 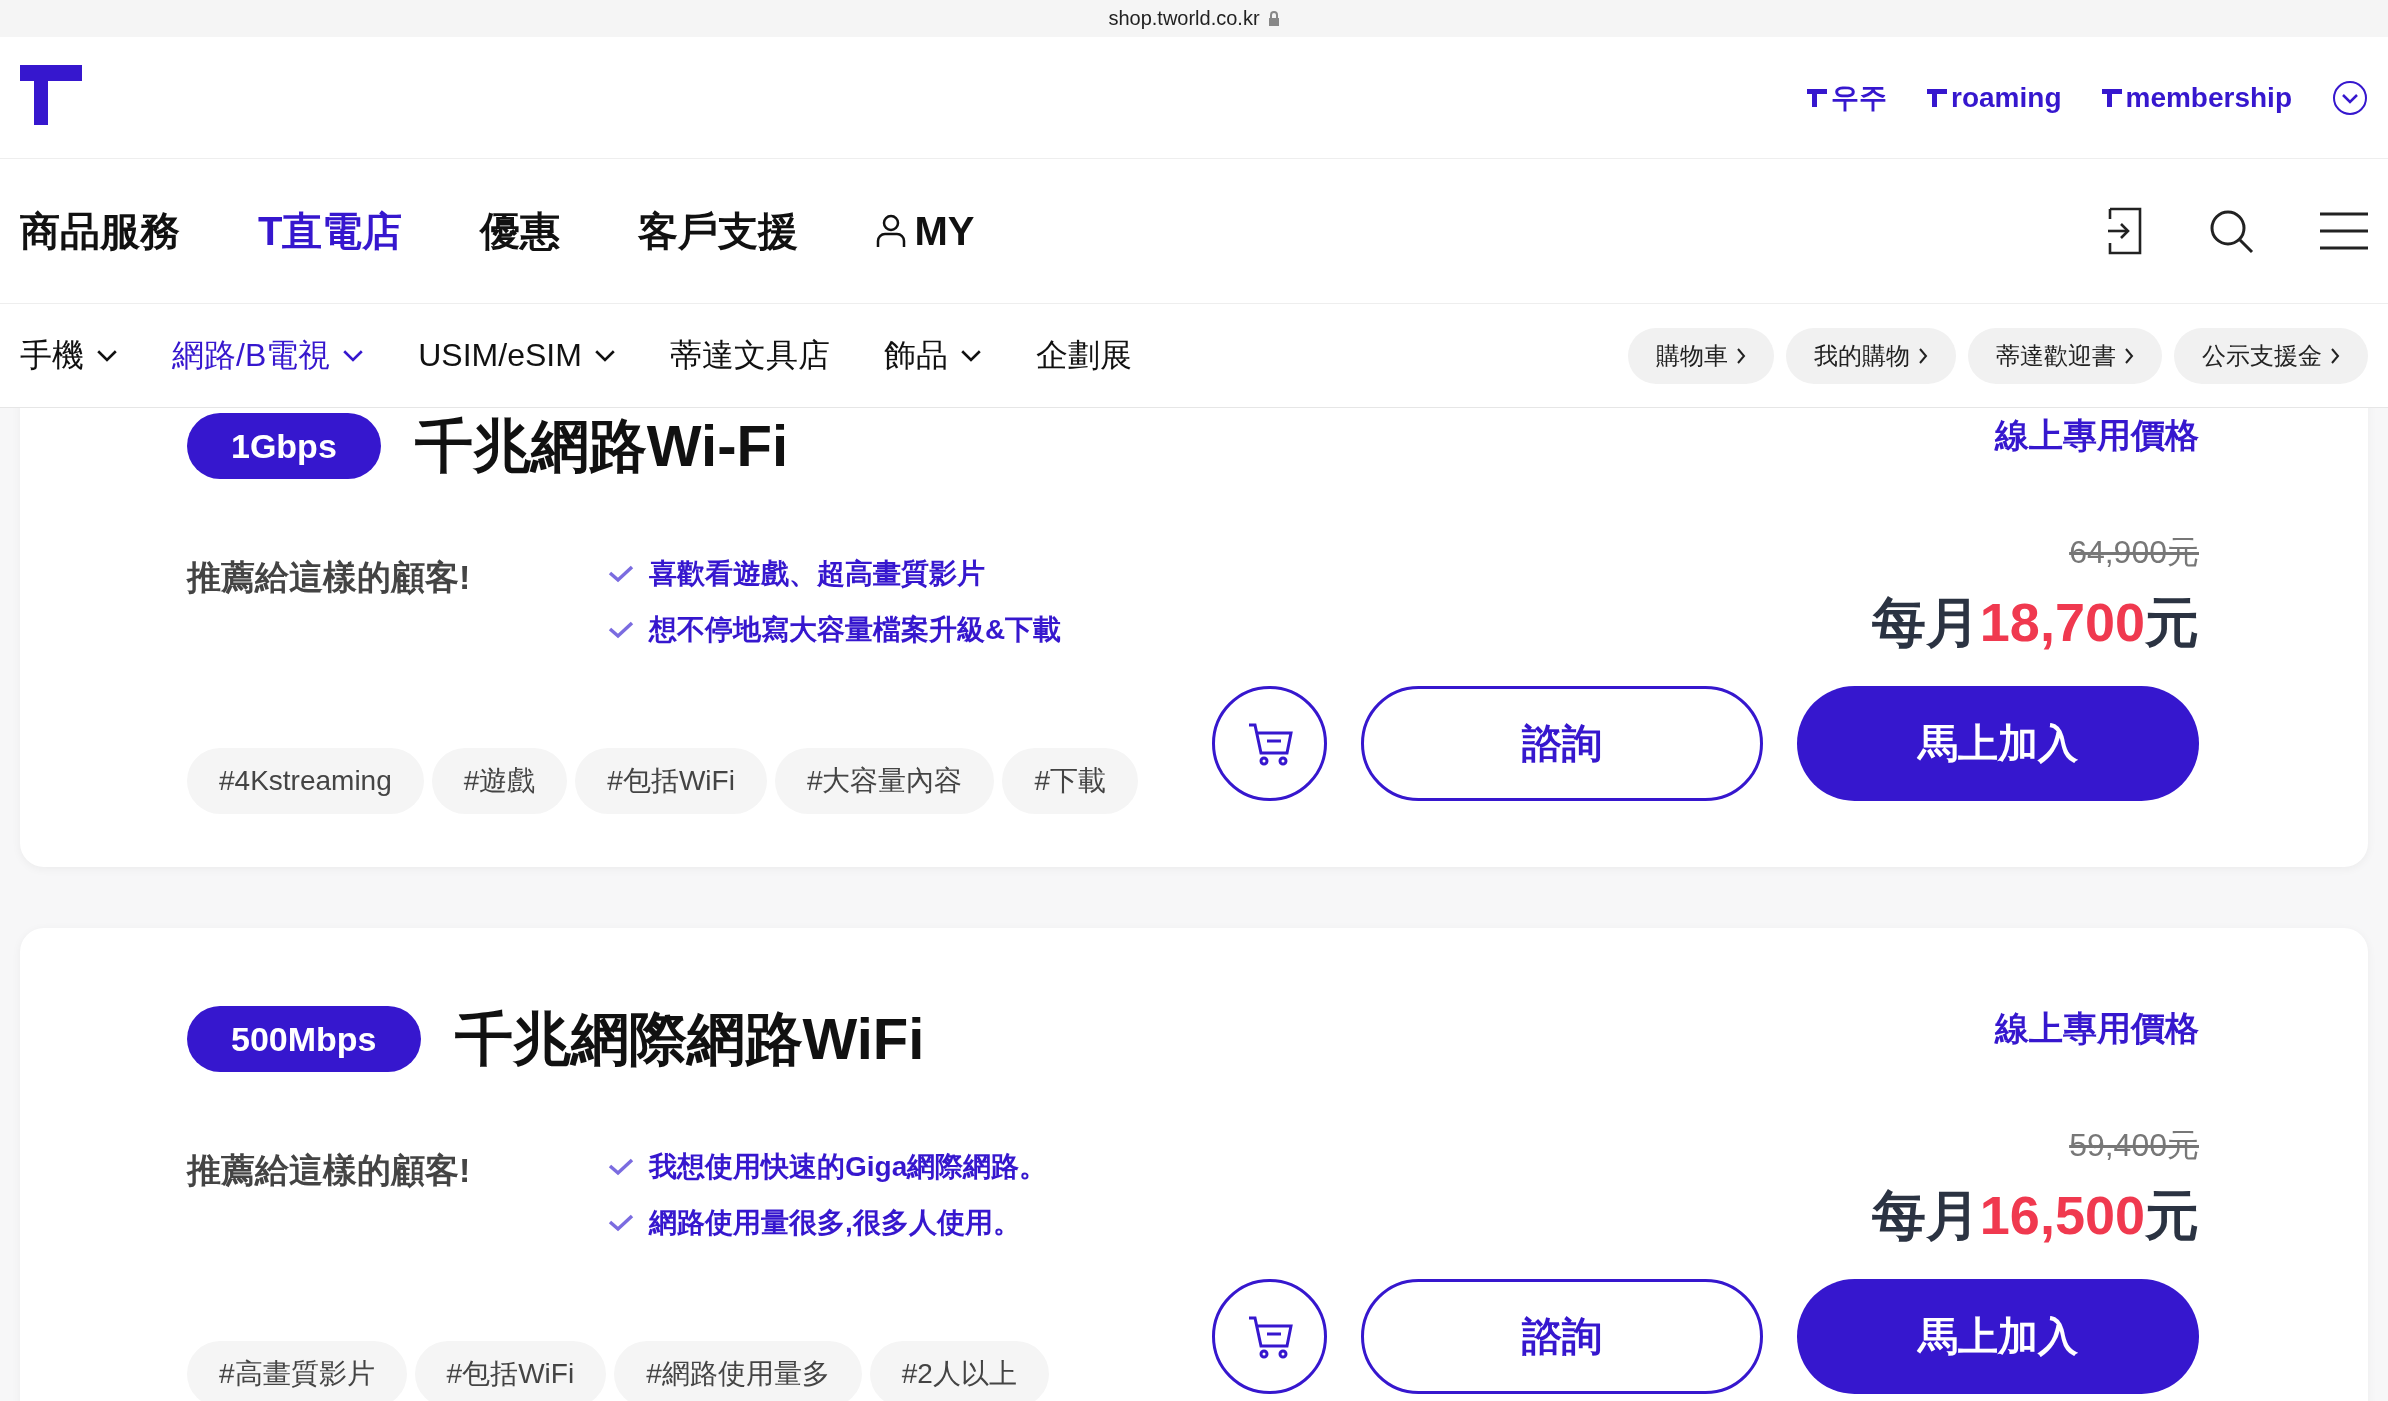 What do you see at coordinates (2134, 1145) in the screenshot?
I see `original-price: 59,400元` at bounding box center [2134, 1145].